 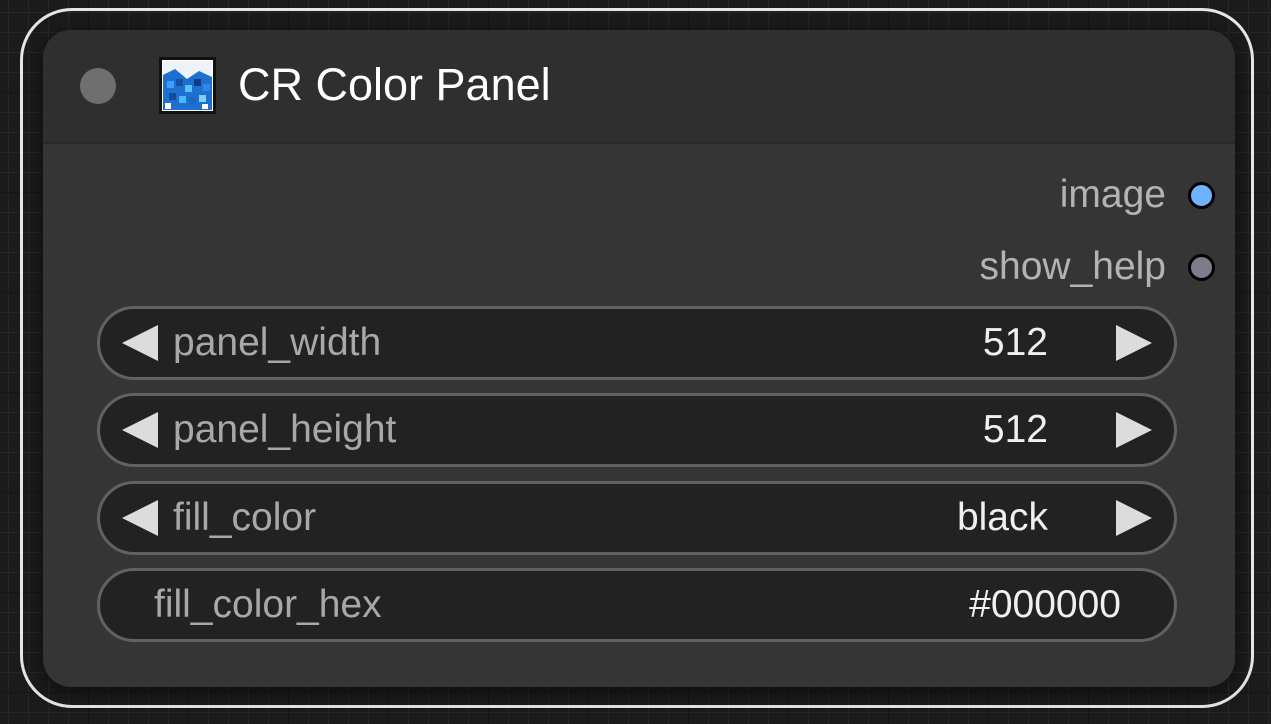 What do you see at coordinates (1015, 430) in the screenshot?
I see `panel-height-value: 512` at bounding box center [1015, 430].